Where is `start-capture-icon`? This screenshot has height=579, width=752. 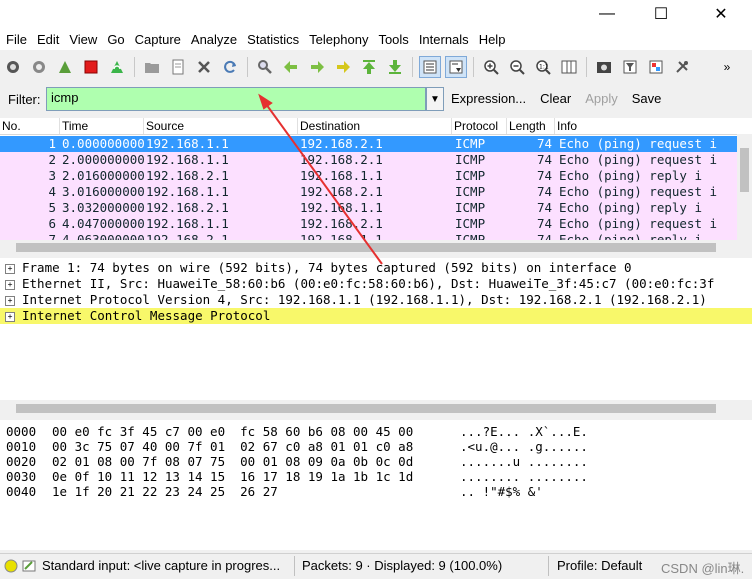
start-capture-icon is located at coordinates (65, 67).